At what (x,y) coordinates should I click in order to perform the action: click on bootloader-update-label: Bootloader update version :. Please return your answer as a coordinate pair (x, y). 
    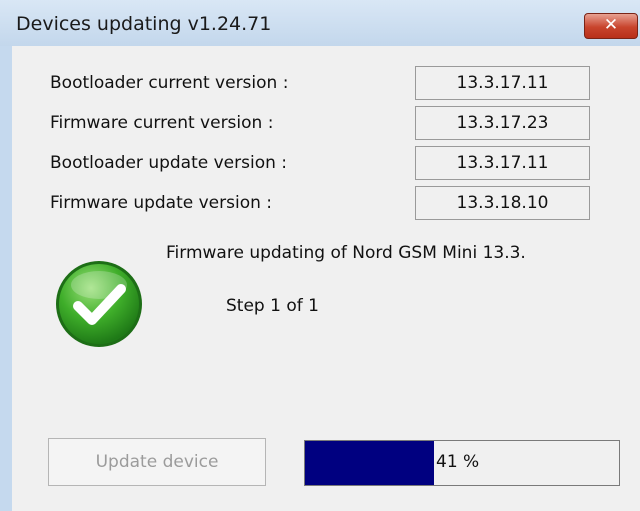
    Looking at the image, I should click on (169, 163).